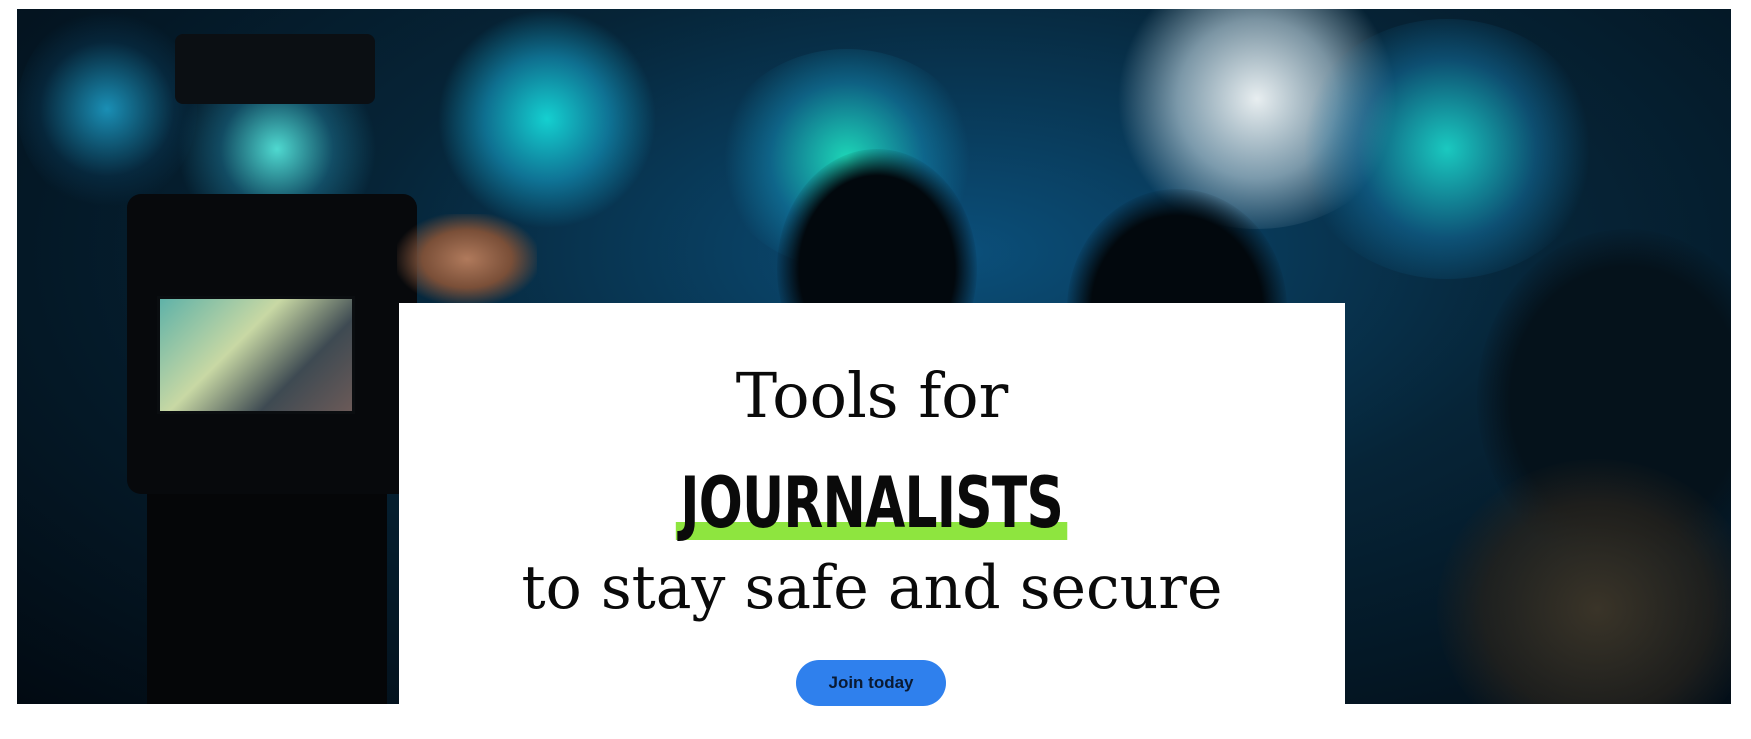 This screenshot has height=739, width=1751. What do you see at coordinates (1584, 581) in the screenshot?
I see `audience-silhouette` at bounding box center [1584, 581].